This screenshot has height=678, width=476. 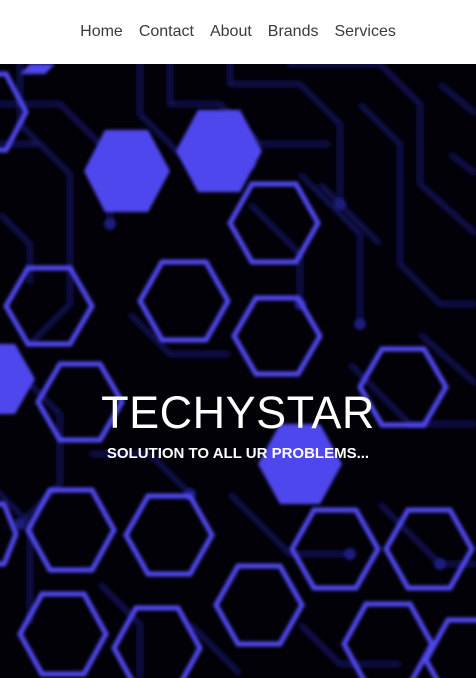 I want to click on nav-brands-link: Brands, so click(x=293, y=32).